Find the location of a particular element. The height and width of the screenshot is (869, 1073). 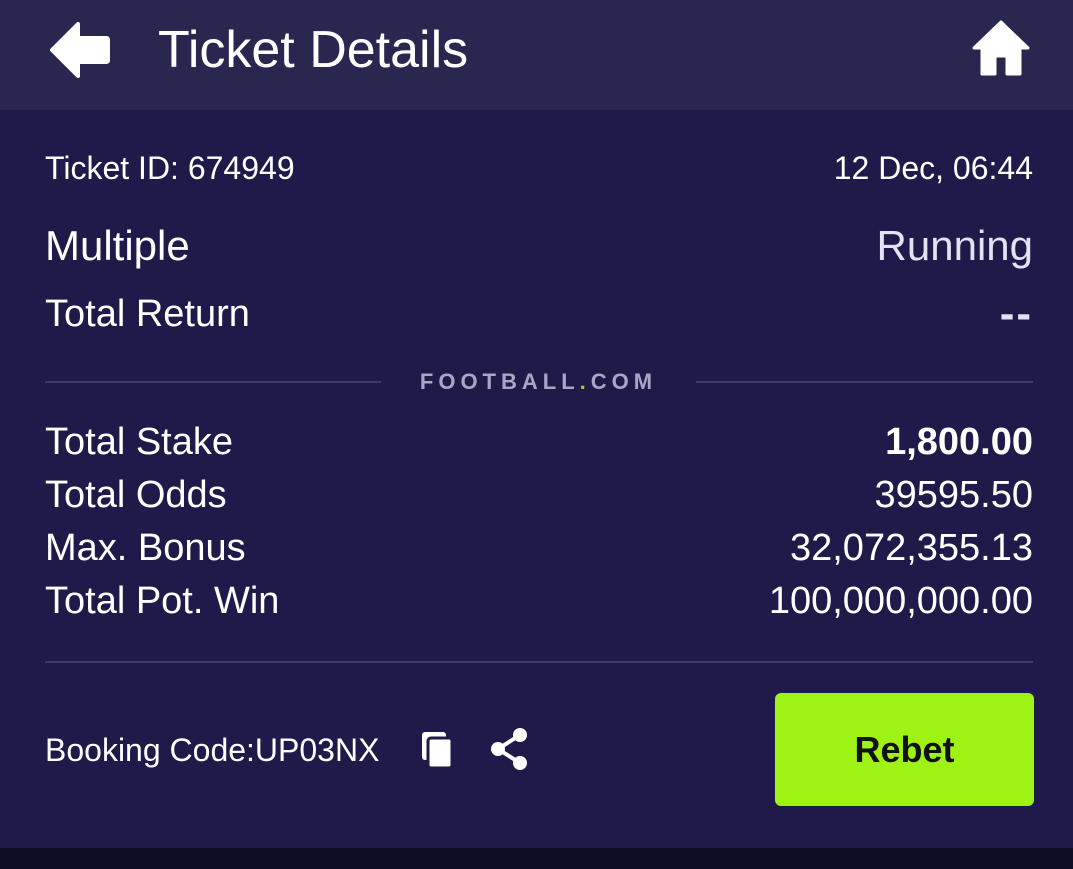

brand-divider: FOOTBALL.COM is located at coordinates (539, 382).